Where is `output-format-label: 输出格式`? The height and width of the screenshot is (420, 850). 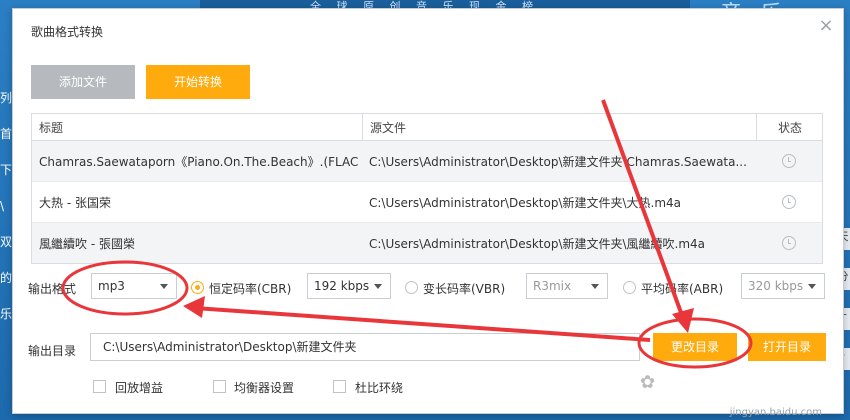 output-format-label: 输出格式 is located at coordinates (52, 289).